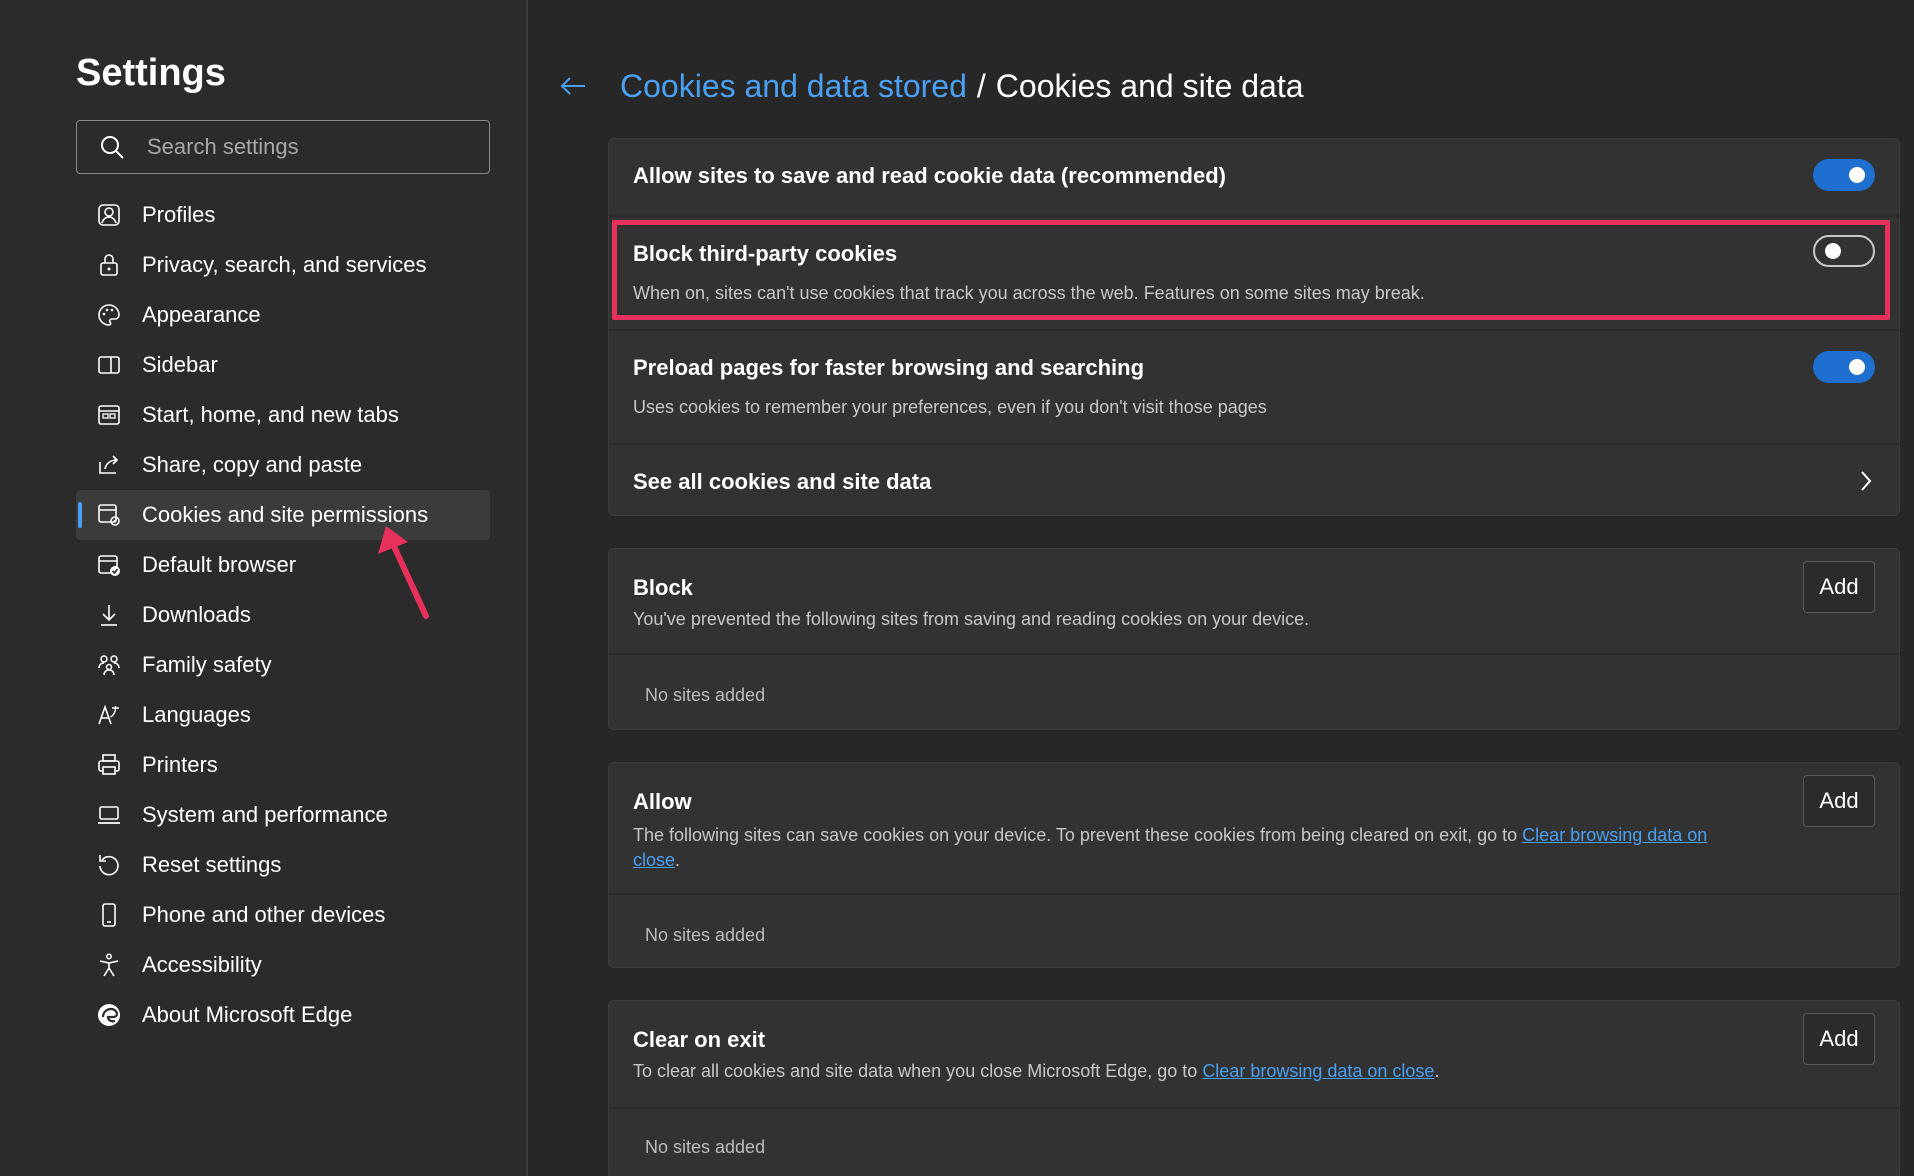  Describe the element at coordinates (1254, 481) in the screenshot. I see `see-all-cookies-link: See all cookies and site data` at that location.